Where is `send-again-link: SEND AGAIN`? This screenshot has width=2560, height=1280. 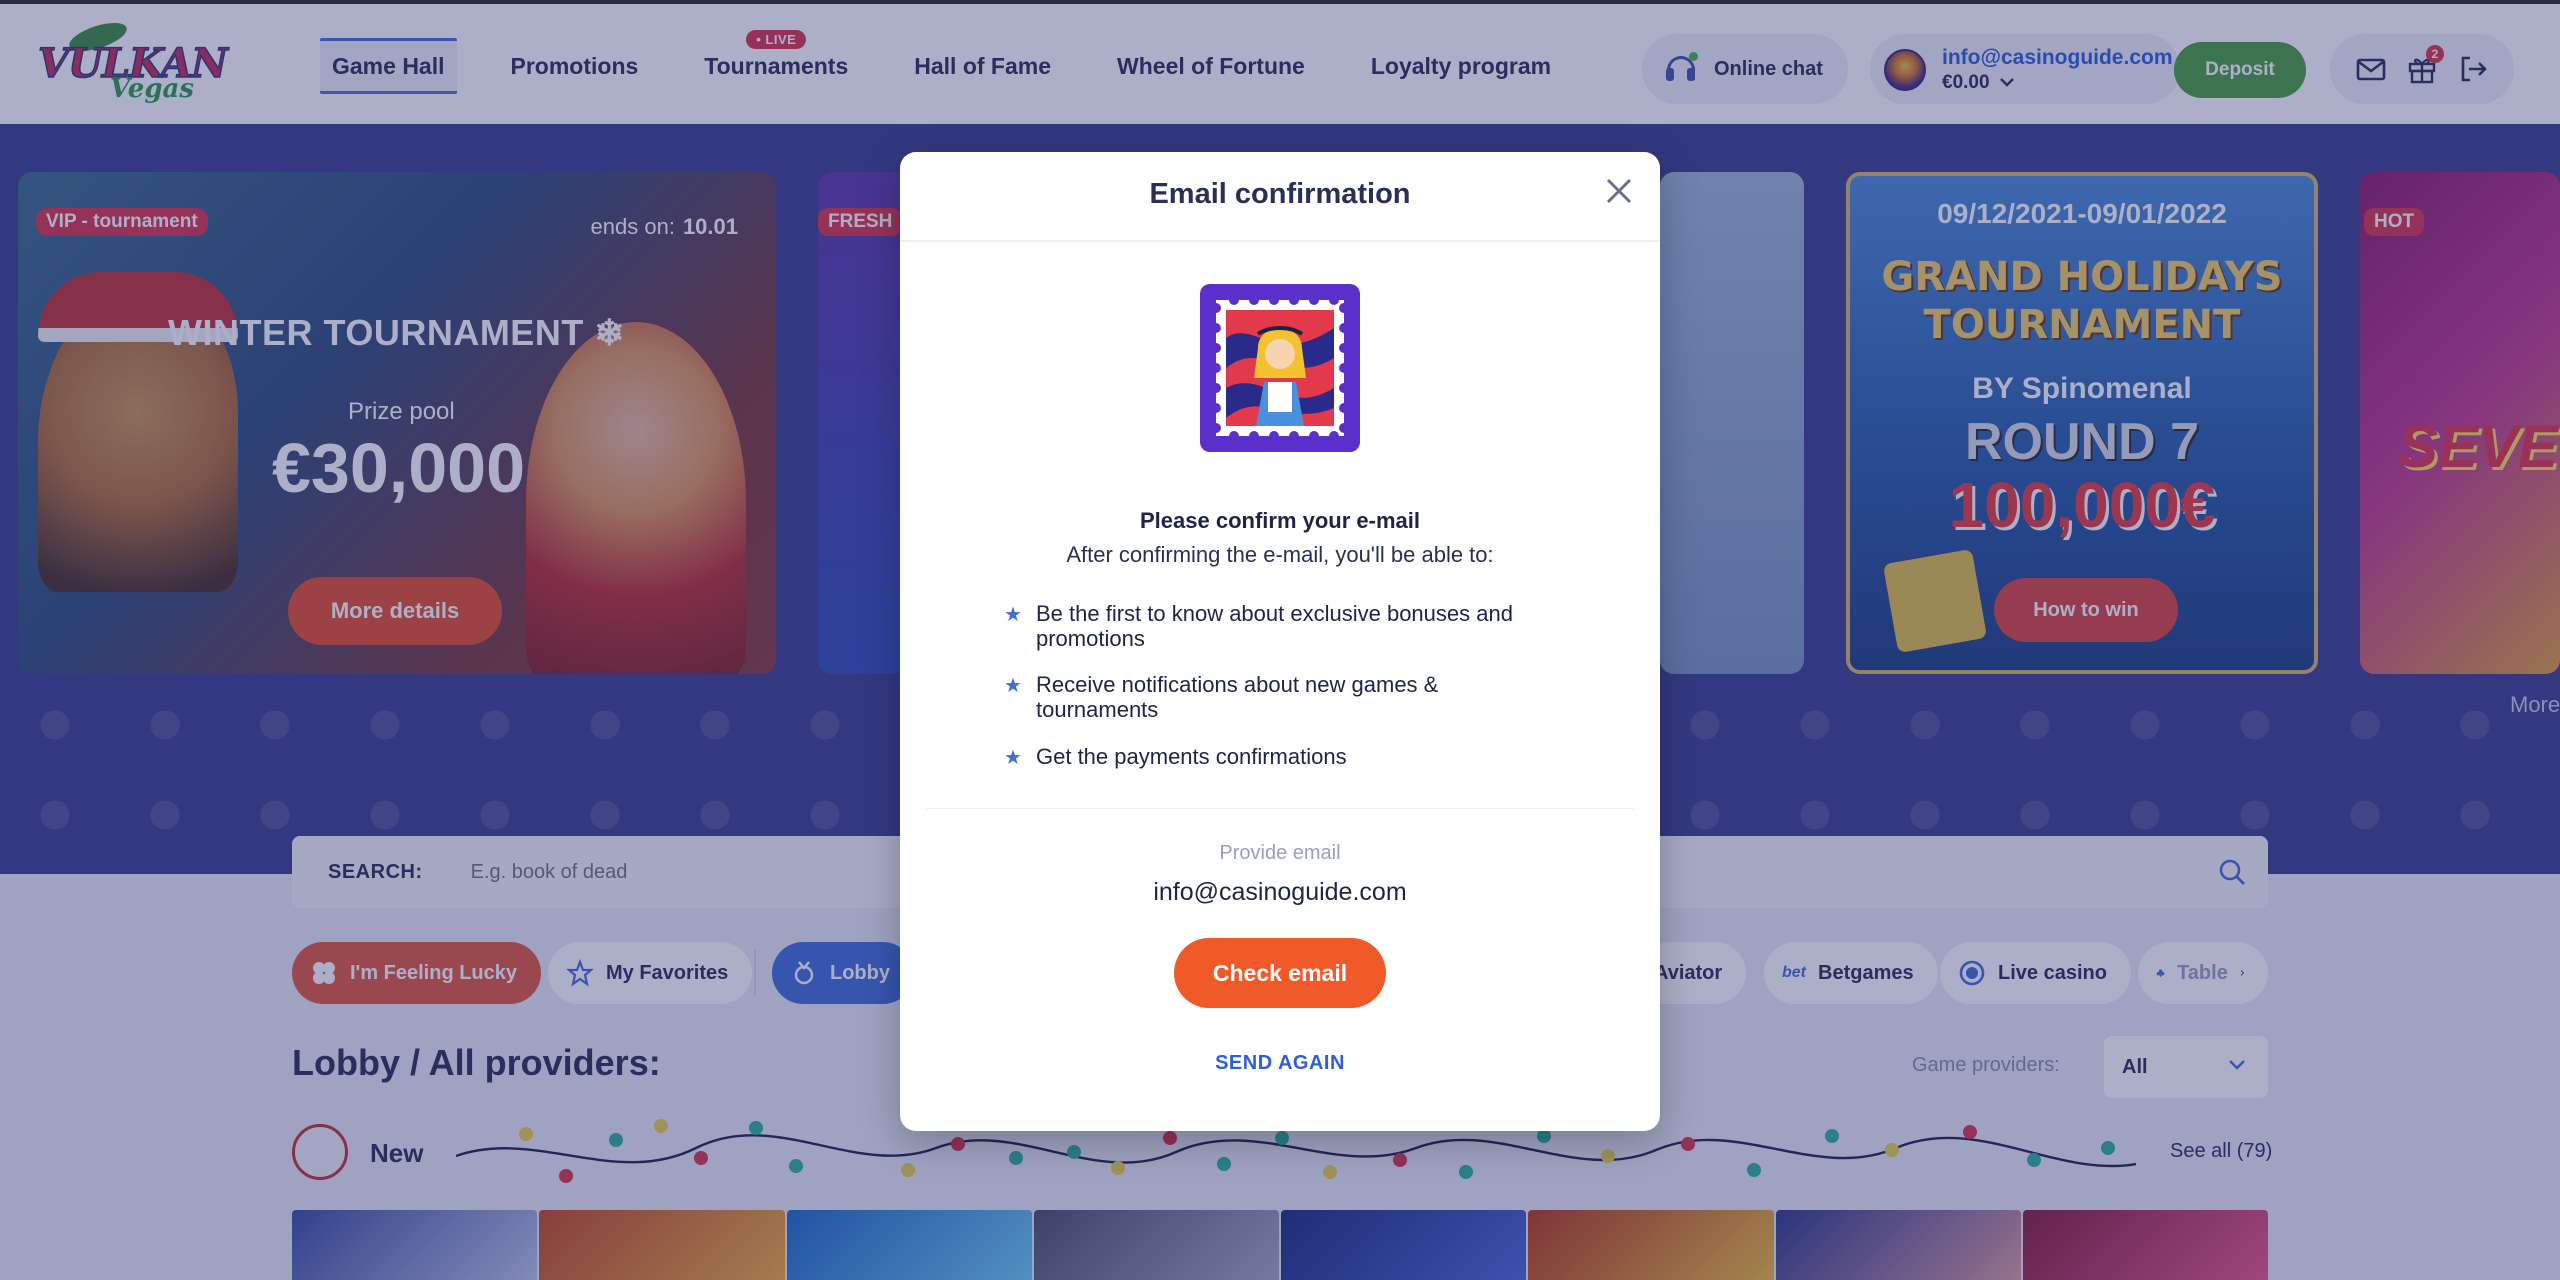 send-again-link: SEND AGAIN is located at coordinates (1280, 1063).